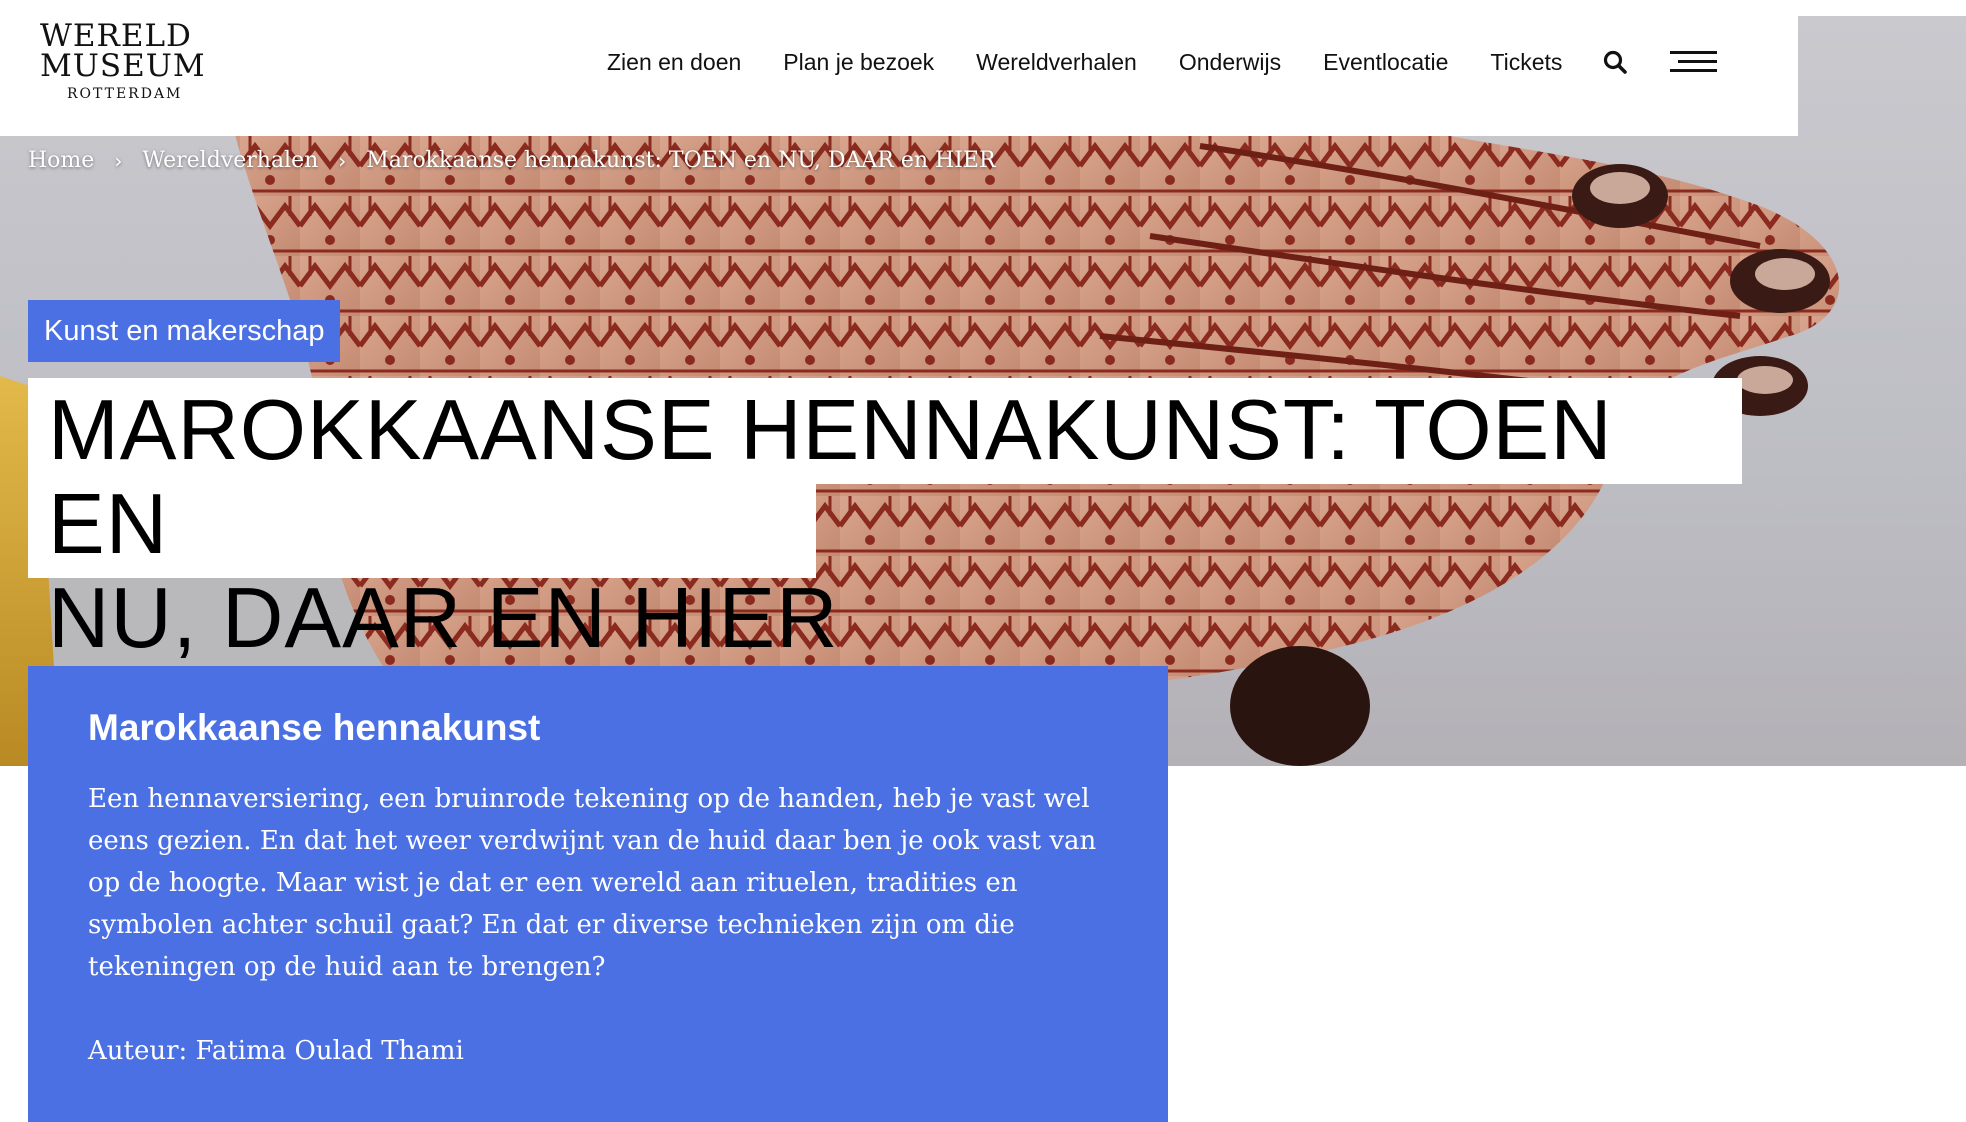 This screenshot has width=1966, height=1122. What do you see at coordinates (1694, 62) in the screenshot?
I see `hamburger-menu-icon` at bounding box center [1694, 62].